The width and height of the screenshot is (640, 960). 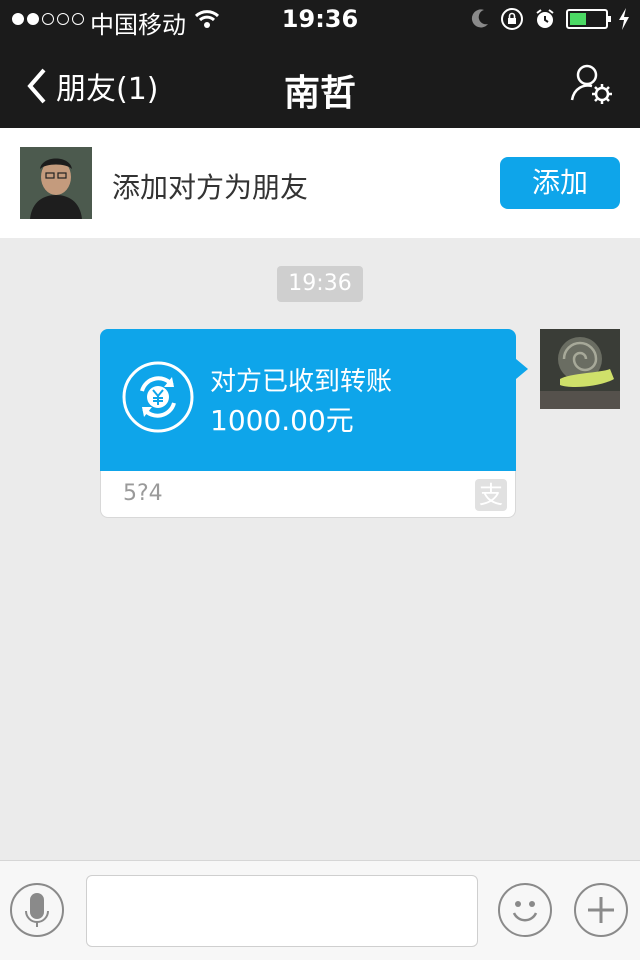 What do you see at coordinates (308, 400) in the screenshot?
I see `transfer-card-header: 对方已收到转账 1000.00元` at bounding box center [308, 400].